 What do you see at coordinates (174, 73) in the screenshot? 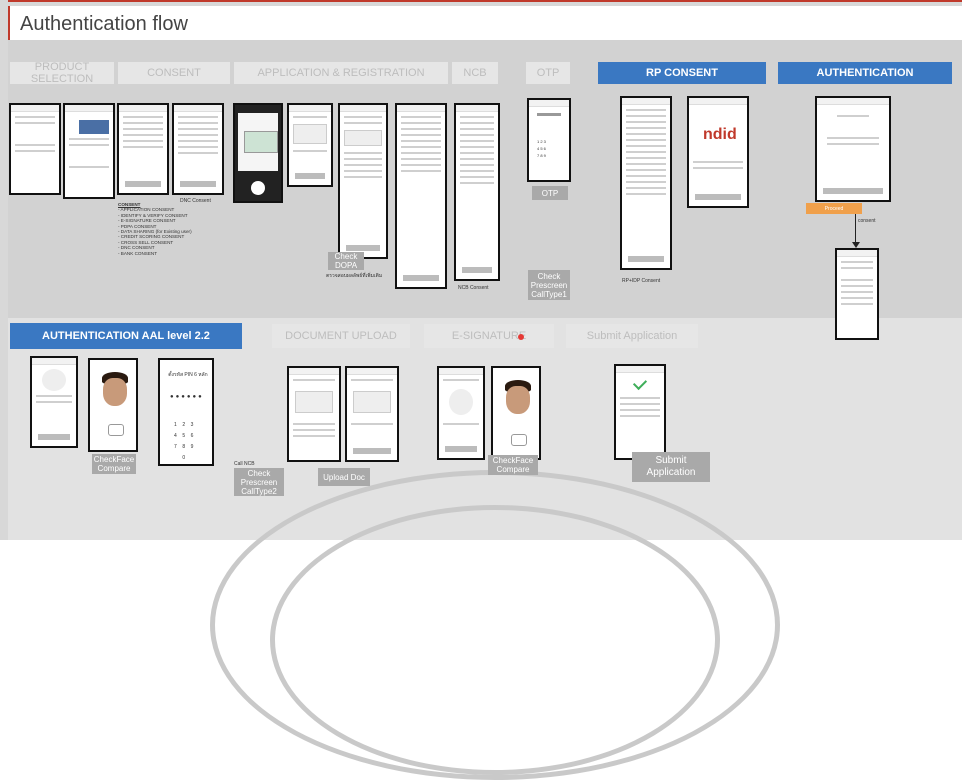
I see `header-consent: CONSENT` at bounding box center [174, 73].